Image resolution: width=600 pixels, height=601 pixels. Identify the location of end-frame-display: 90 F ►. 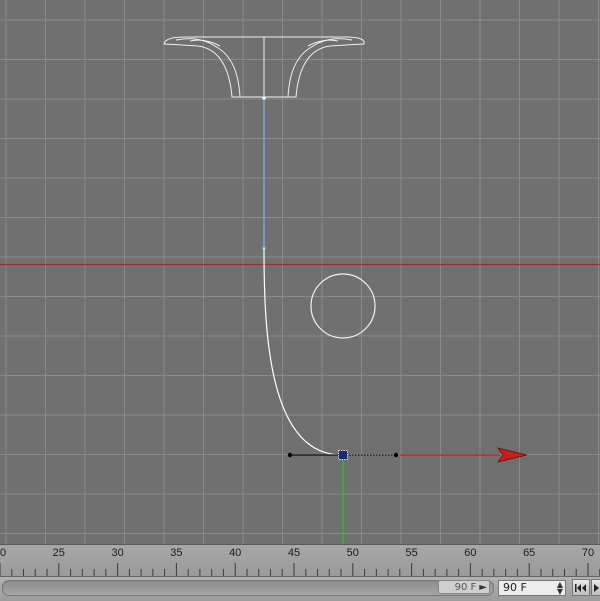
(464, 587).